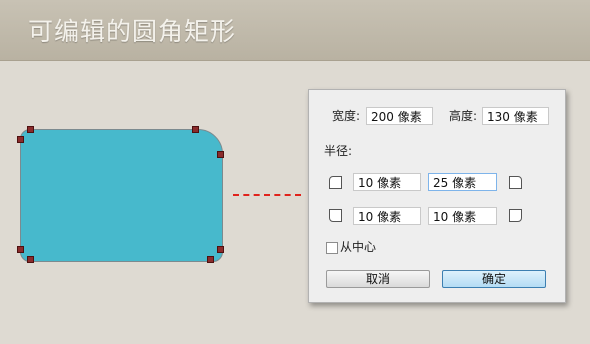  Describe the element at coordinates (335, 215) in the screenshot. I see `corner-bottom-left-icon` at that location.